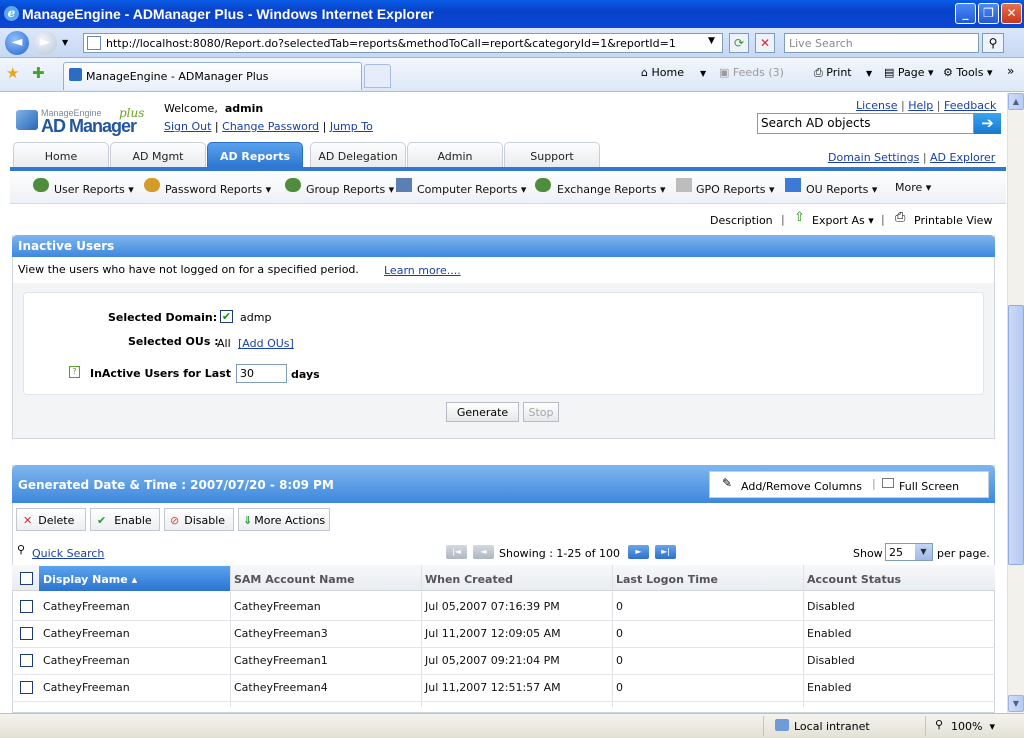  Describe the element at coordinates (876, 105) in the screenshot. I see `license-link: License` at that location.